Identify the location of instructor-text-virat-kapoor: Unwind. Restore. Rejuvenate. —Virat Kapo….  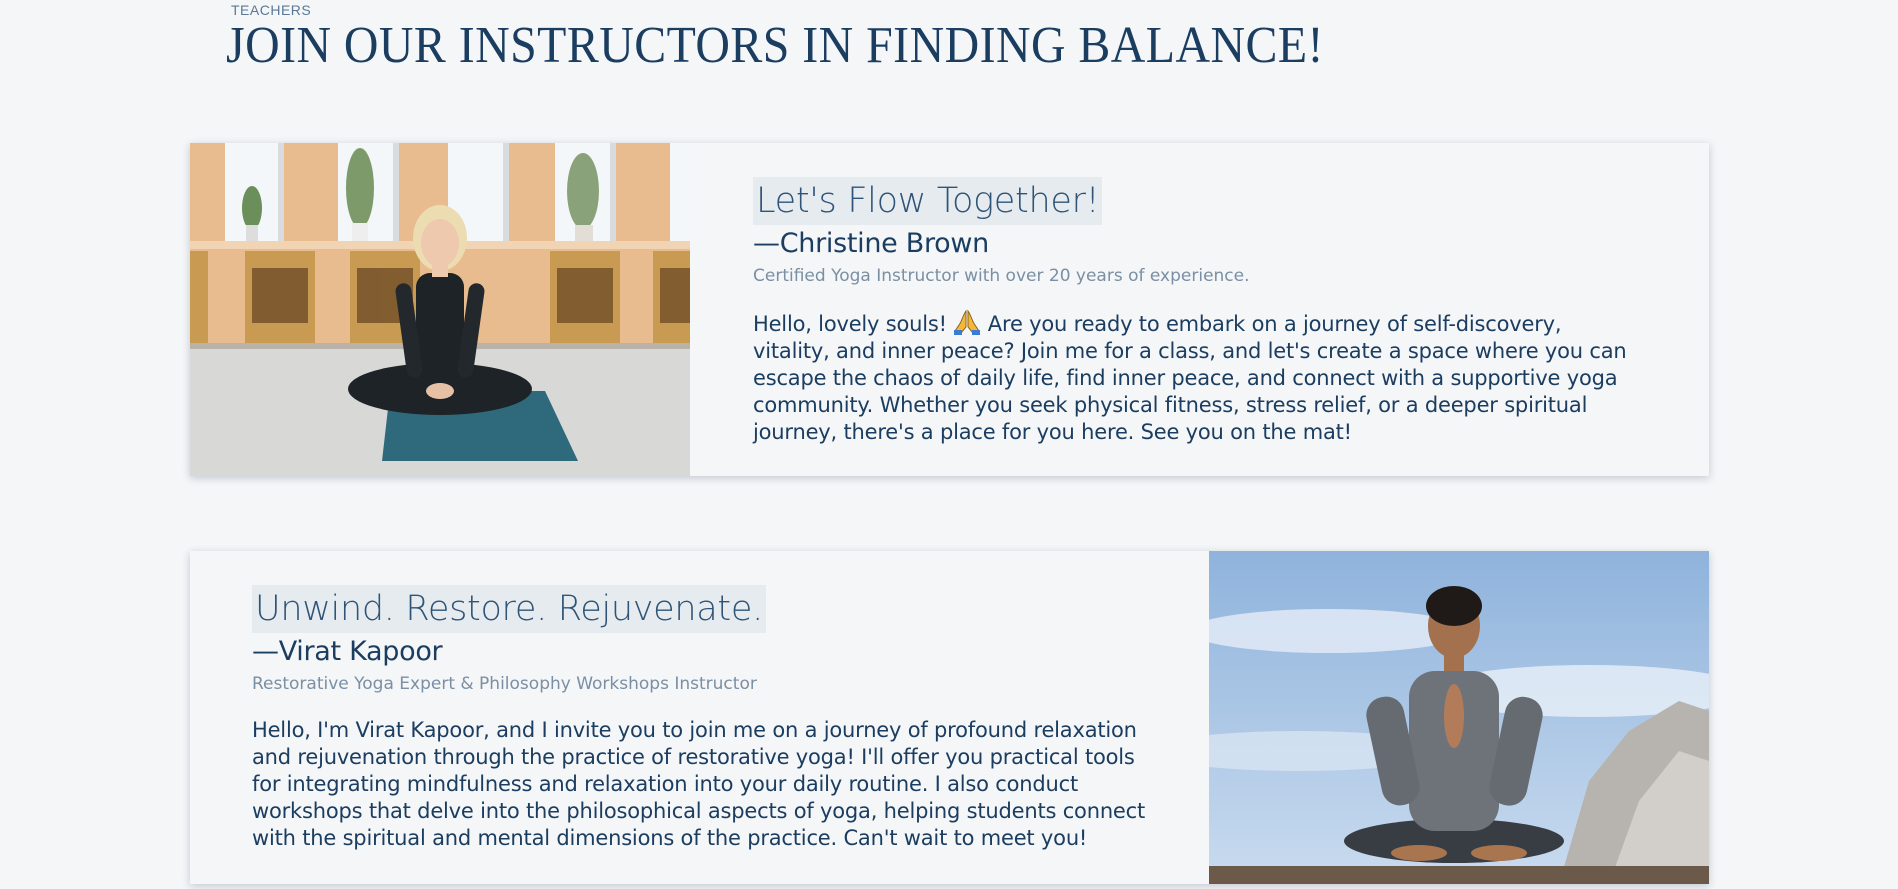
(702, 718).